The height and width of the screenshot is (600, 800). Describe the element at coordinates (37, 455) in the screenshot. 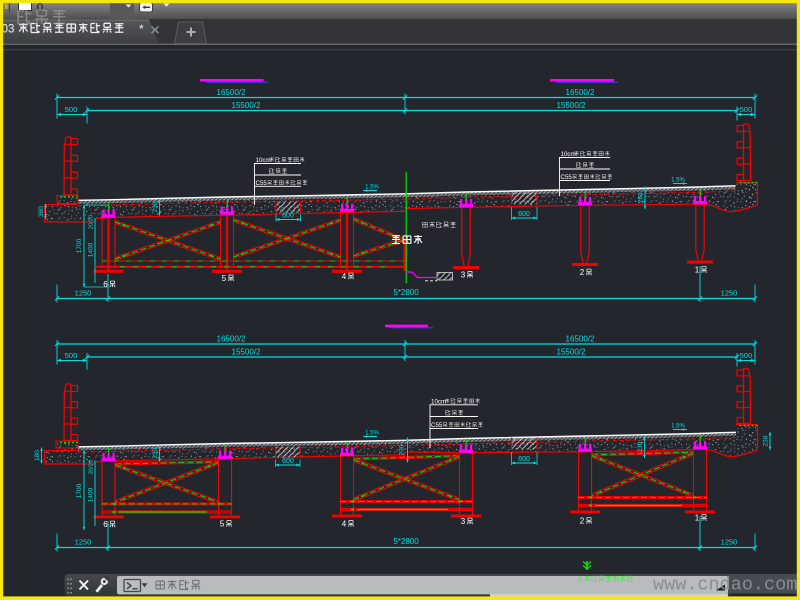

I see `svg-text: 180` at that location.